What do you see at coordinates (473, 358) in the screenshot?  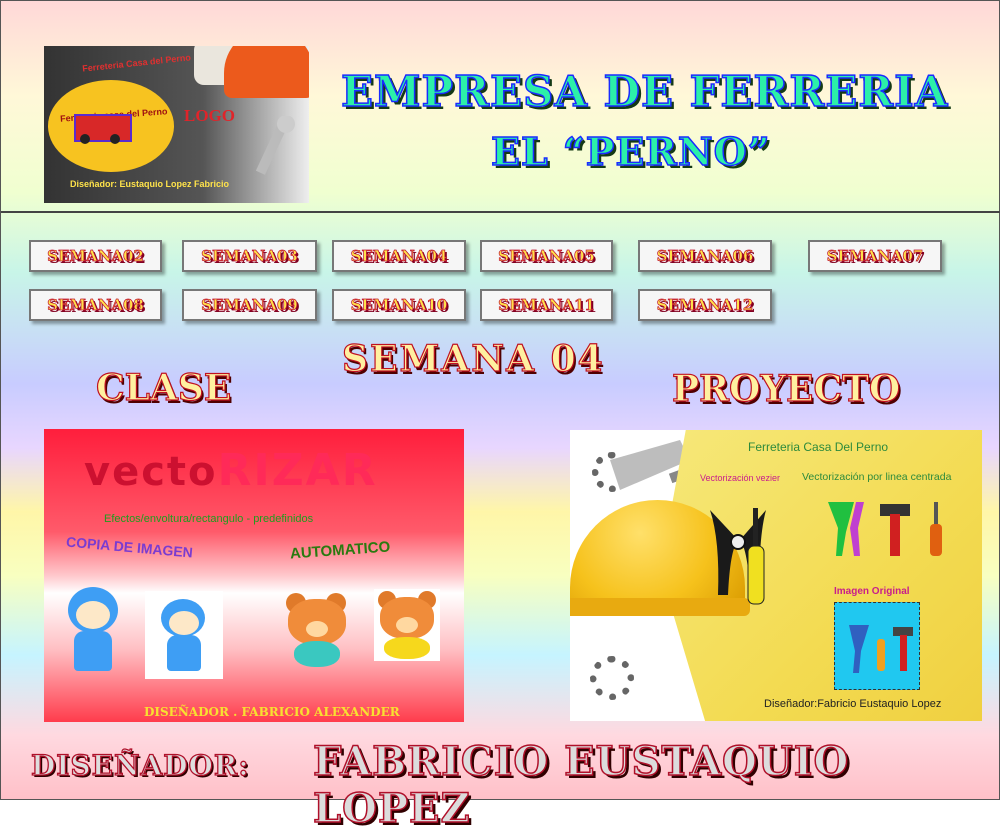 I see `current-week-title: SEMANA 04` at bounding box center [473, 358].